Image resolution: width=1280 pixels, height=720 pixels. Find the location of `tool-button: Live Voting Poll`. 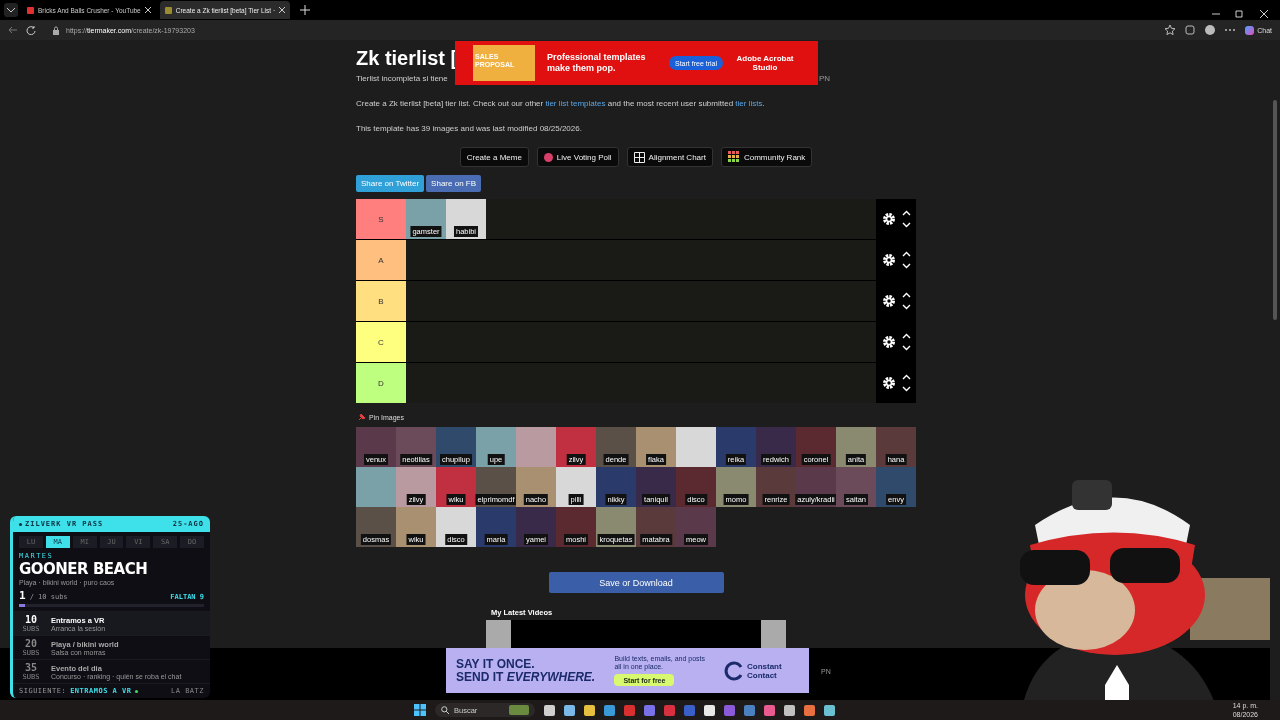

tool-button: Live Voting Poll is located at coordinates (577, 157).